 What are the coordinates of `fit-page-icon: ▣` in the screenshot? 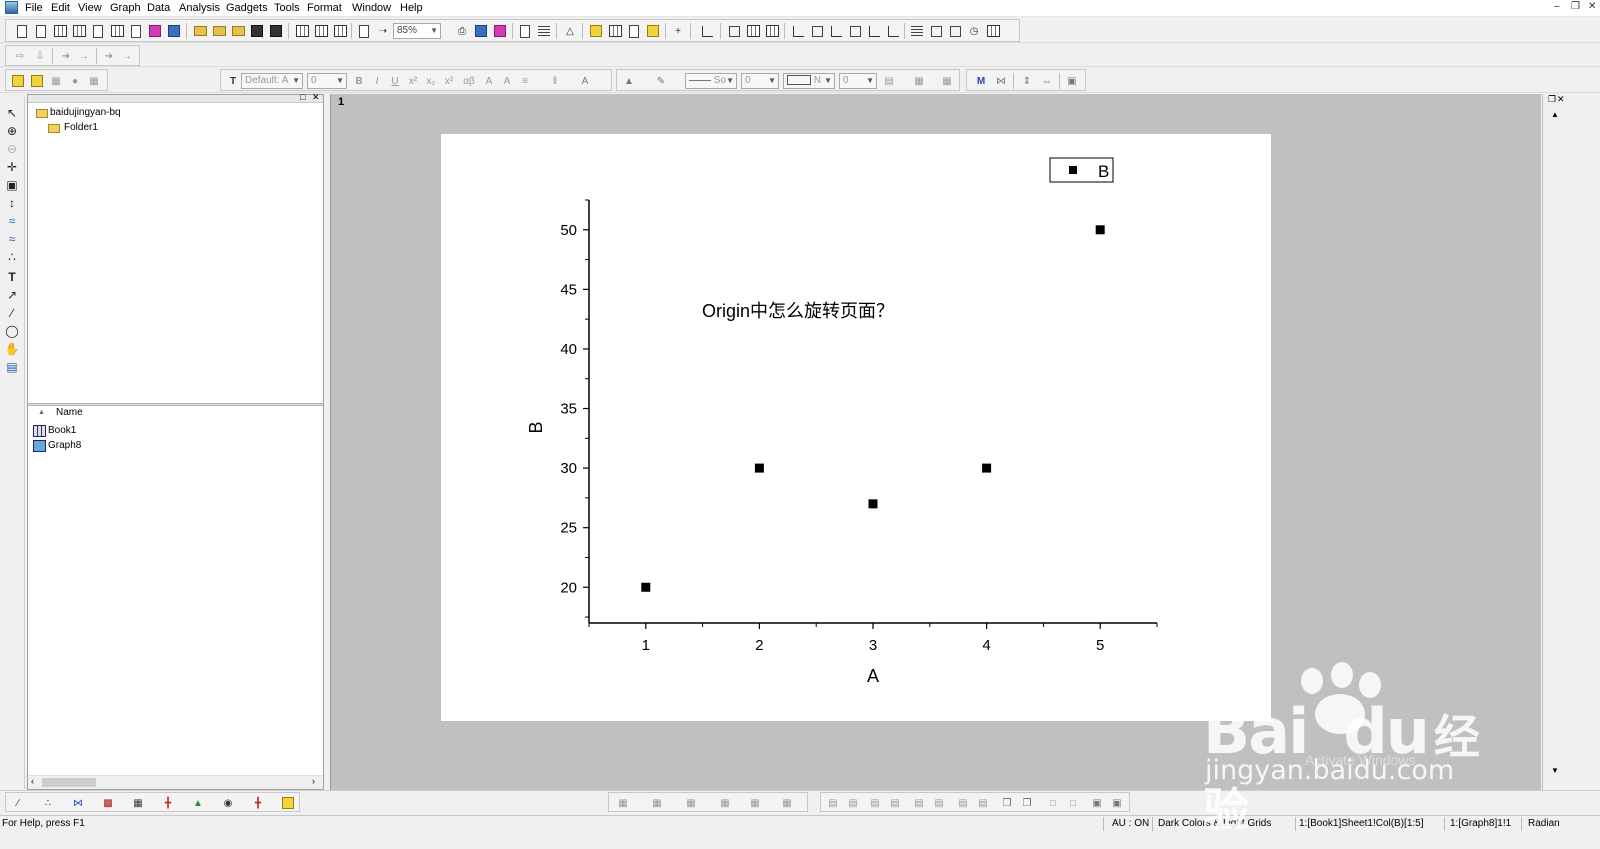 It's located at (1097, 803).